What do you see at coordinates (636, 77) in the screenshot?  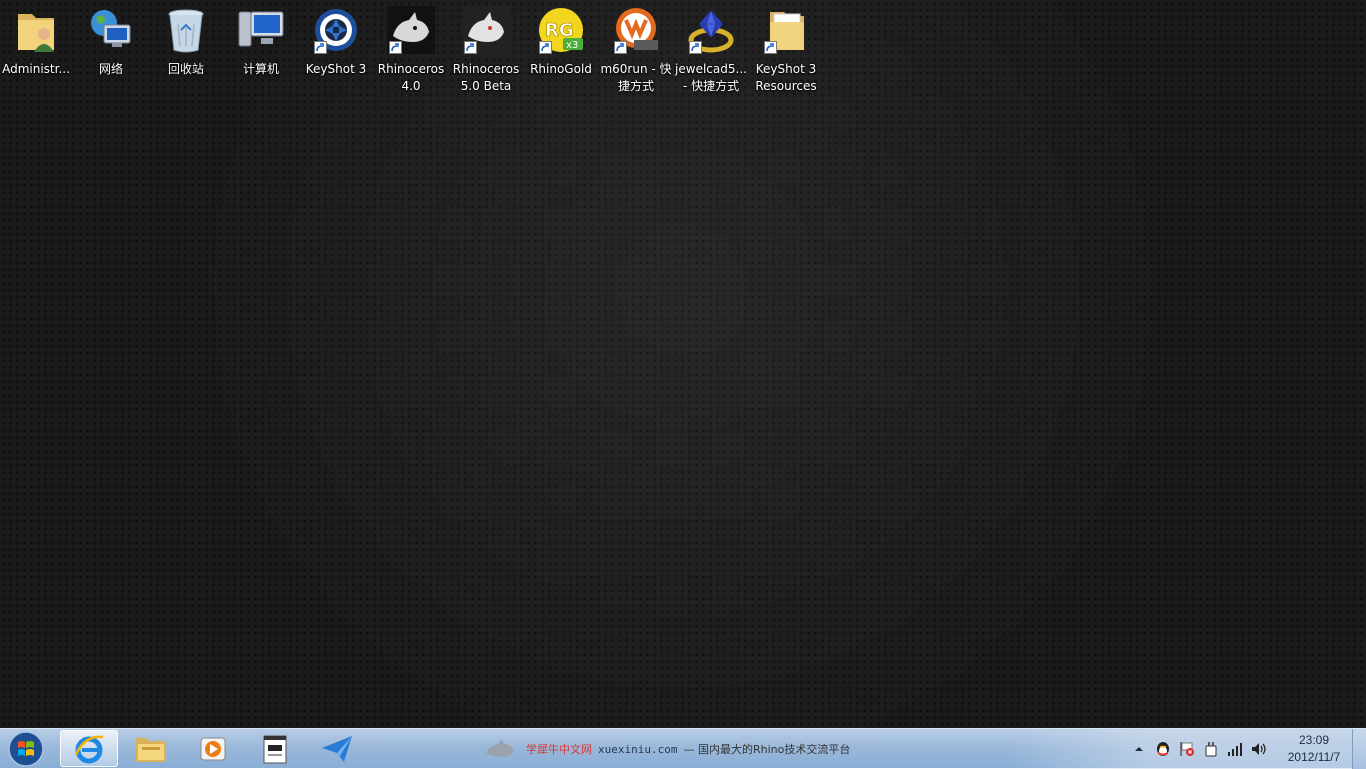 I see `icon-label: m60run - 快捷方式` at bounding box center [636, 77].